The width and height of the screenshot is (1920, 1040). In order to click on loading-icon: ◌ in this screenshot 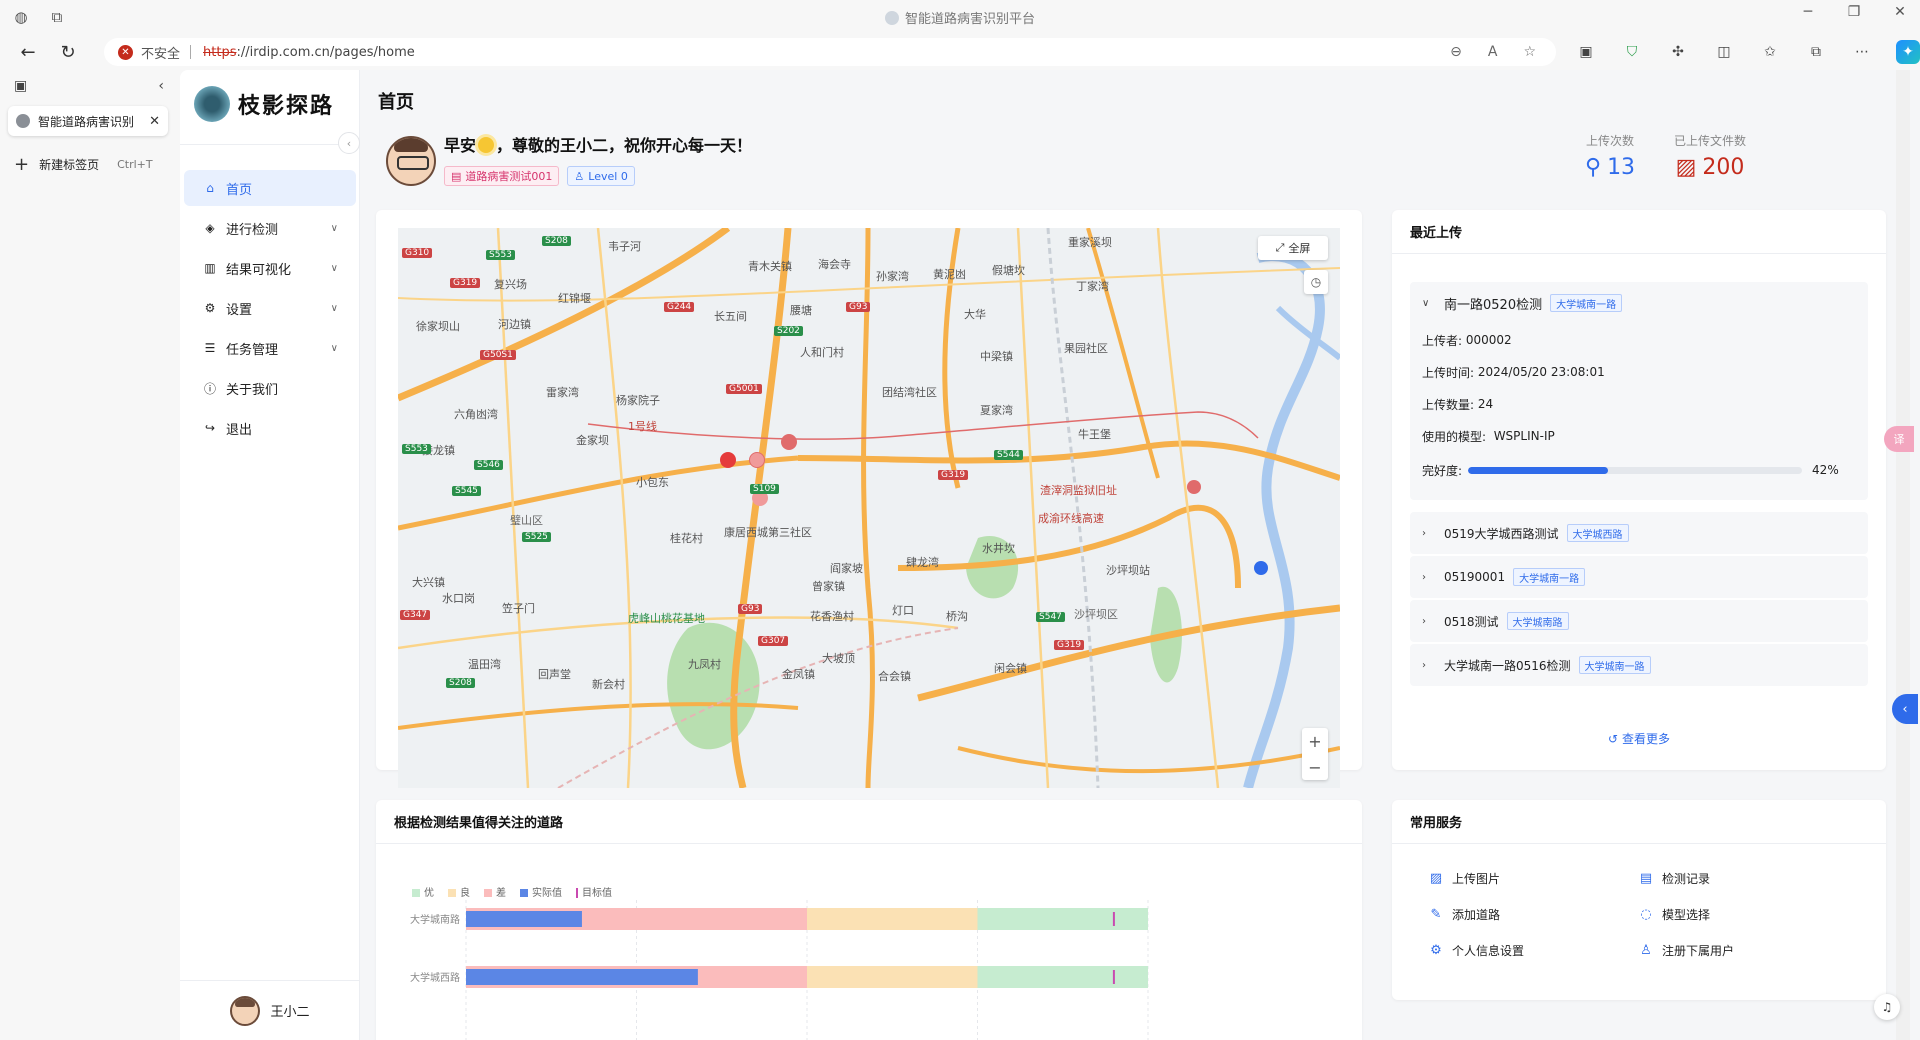, I will do `click(1646, 914)`.